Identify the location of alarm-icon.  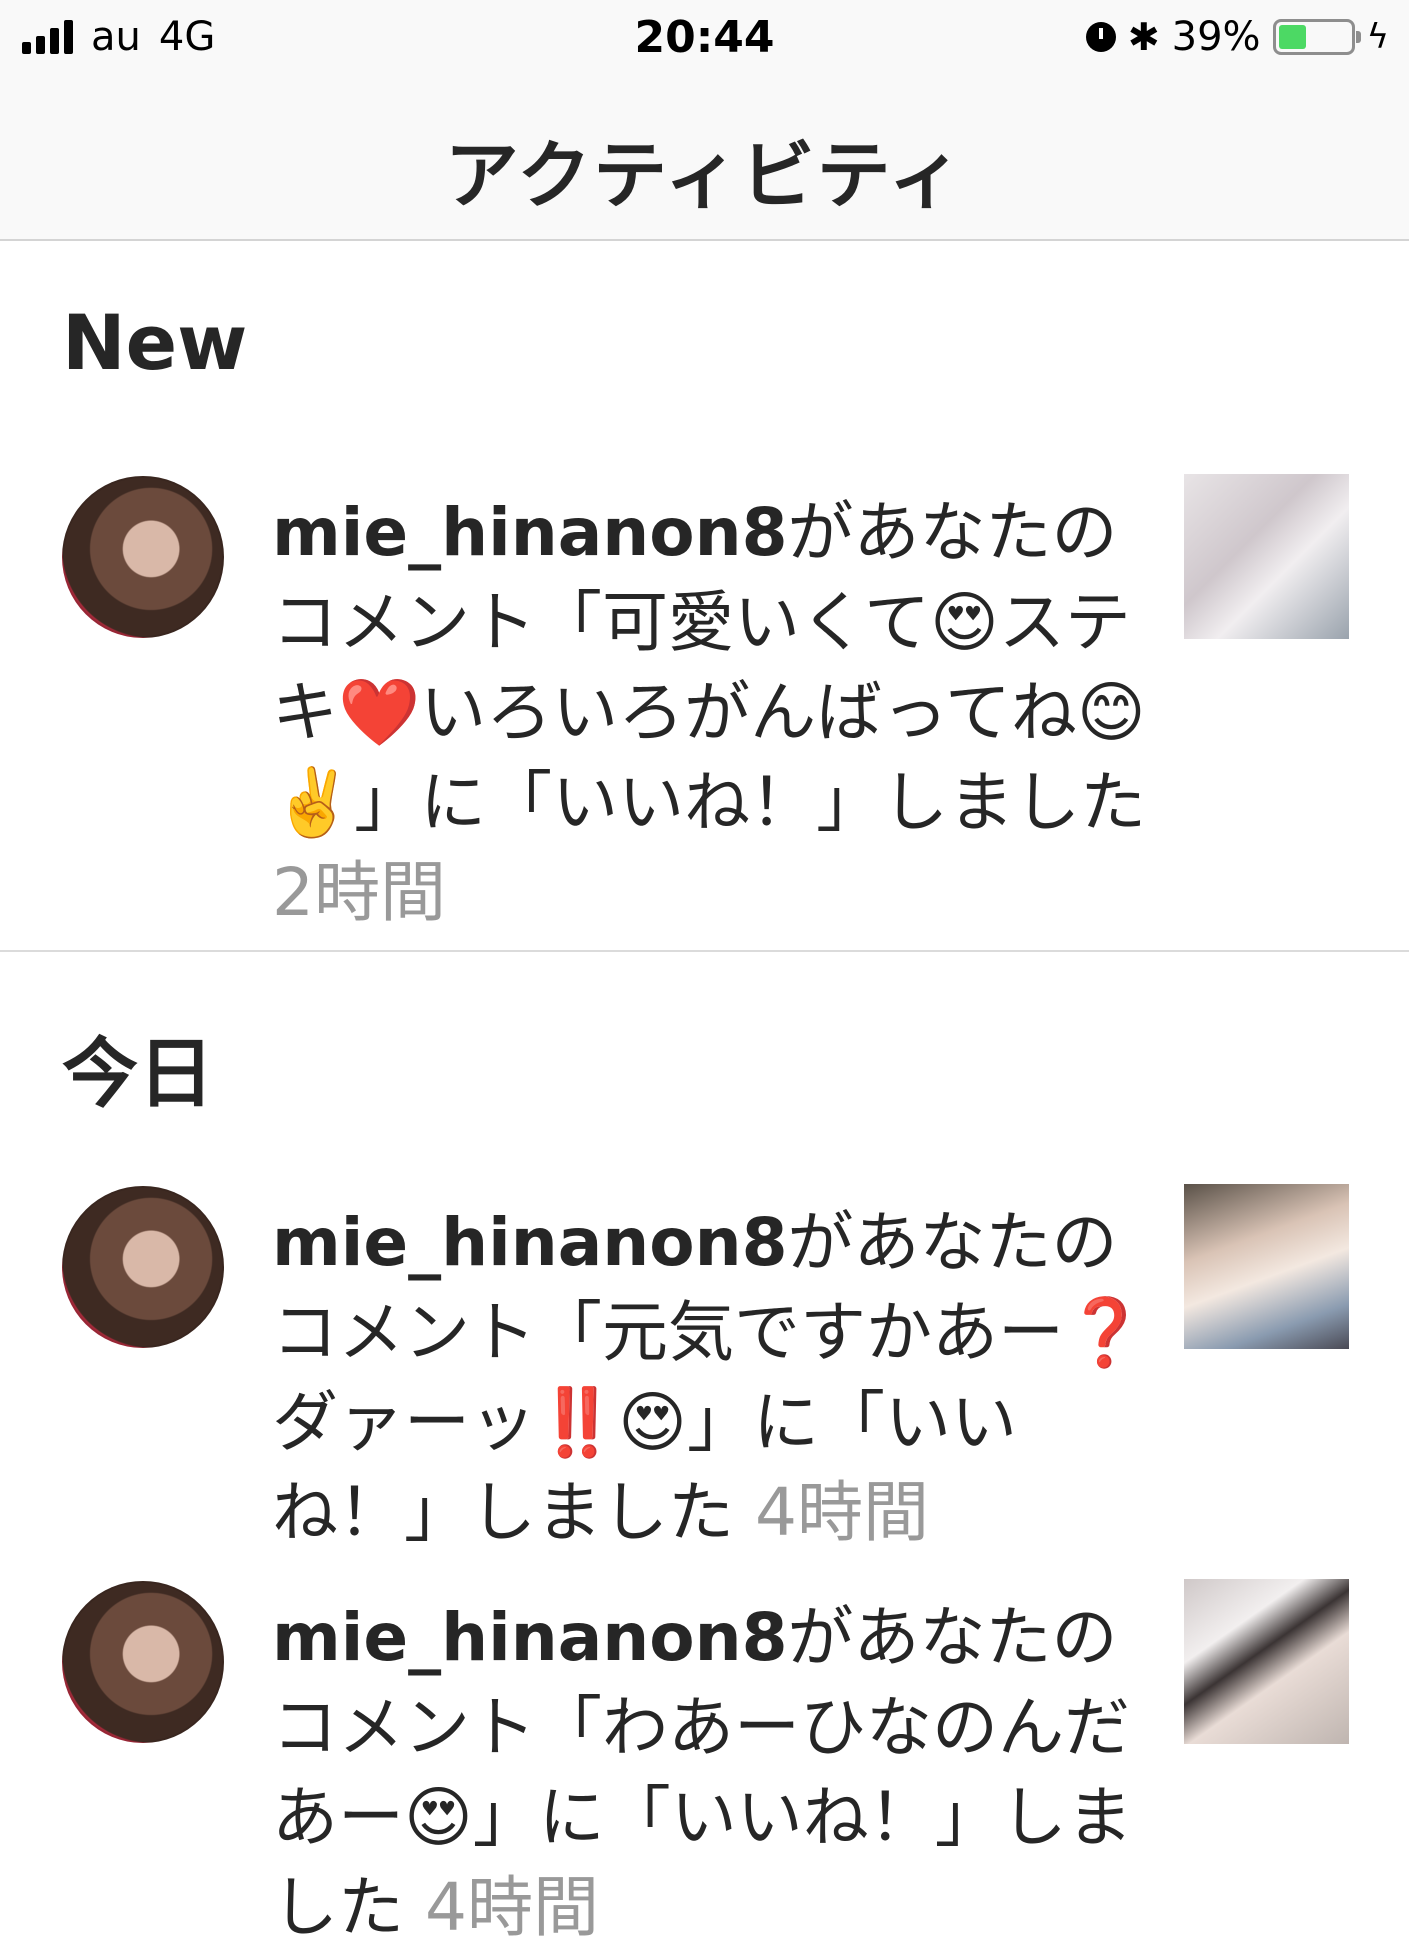
(1100, 37).